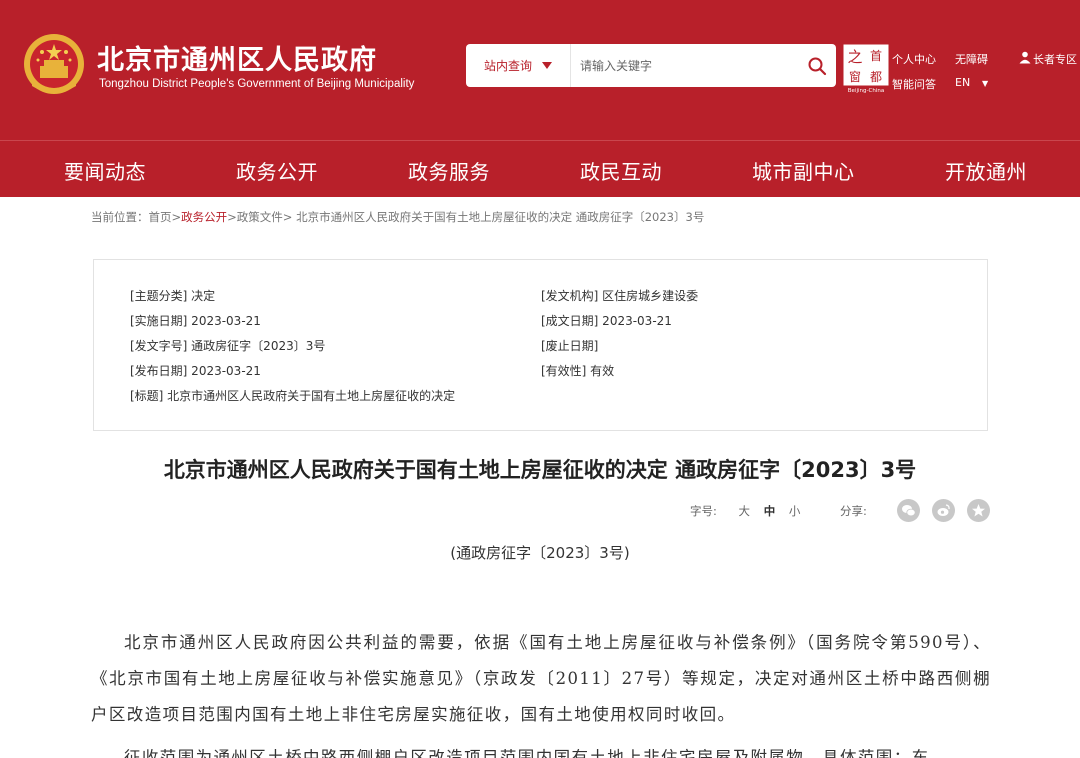 Image resolution: width=1080 pixels, height=758 pixels. What do you see at coordinates (986, 170) in the screenshot?
I see `nav-item-open-tongzhou: 开放通州` at bounding box center [986, 170].